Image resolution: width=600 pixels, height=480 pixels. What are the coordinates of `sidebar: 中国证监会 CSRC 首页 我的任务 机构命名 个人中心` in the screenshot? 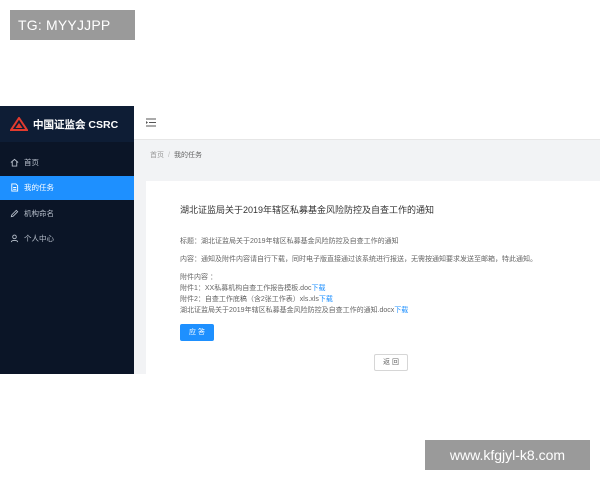 It's located at (67, 240).